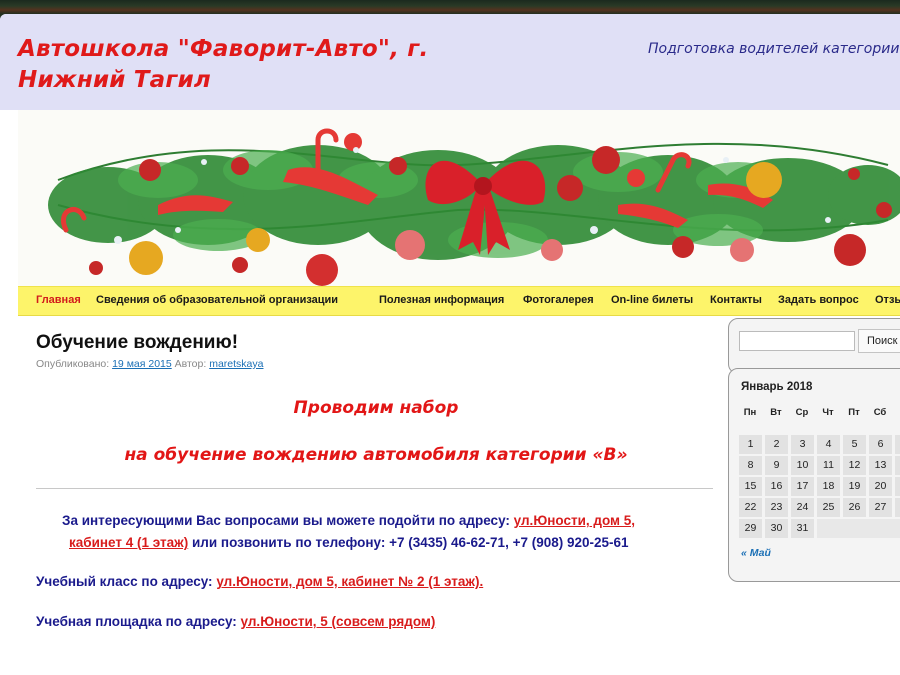  I want to click on calendar-day: 31, so click(802, 528).